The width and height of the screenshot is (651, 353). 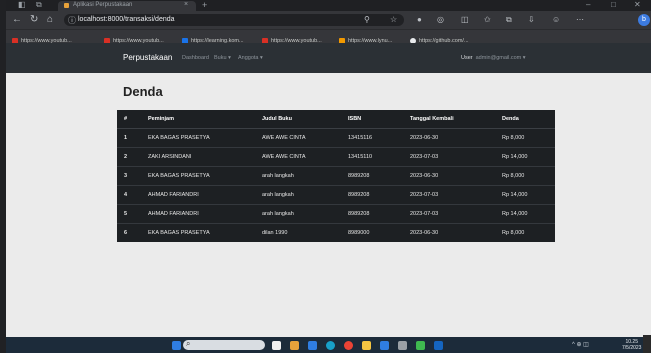 What do you see at coordinates (34, 20) in the screenshot?
I see `reload-icon: ↻` at bounding box center [34, 20].